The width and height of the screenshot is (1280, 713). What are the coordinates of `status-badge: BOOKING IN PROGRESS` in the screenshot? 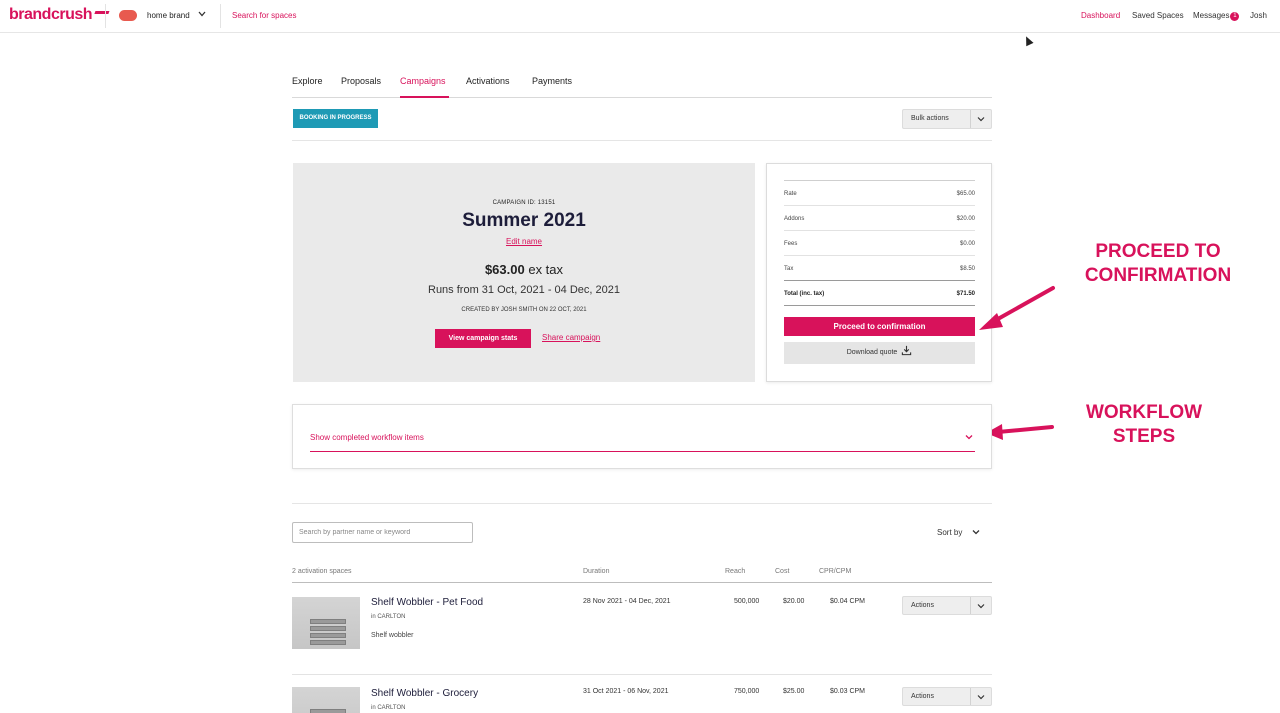 It's located at (335, 118).